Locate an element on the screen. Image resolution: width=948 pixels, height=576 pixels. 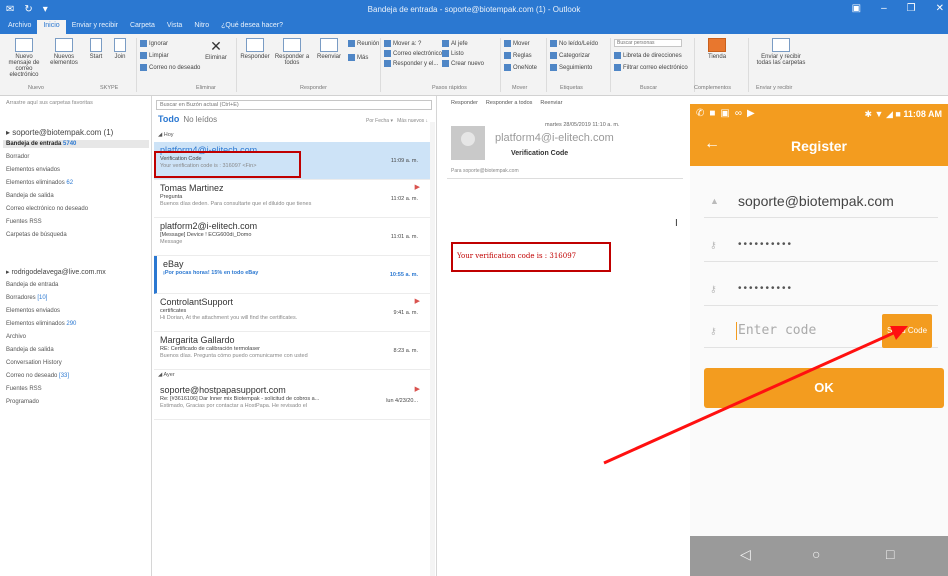
quickstep-done: Listo is located at coordinates (453, 53).